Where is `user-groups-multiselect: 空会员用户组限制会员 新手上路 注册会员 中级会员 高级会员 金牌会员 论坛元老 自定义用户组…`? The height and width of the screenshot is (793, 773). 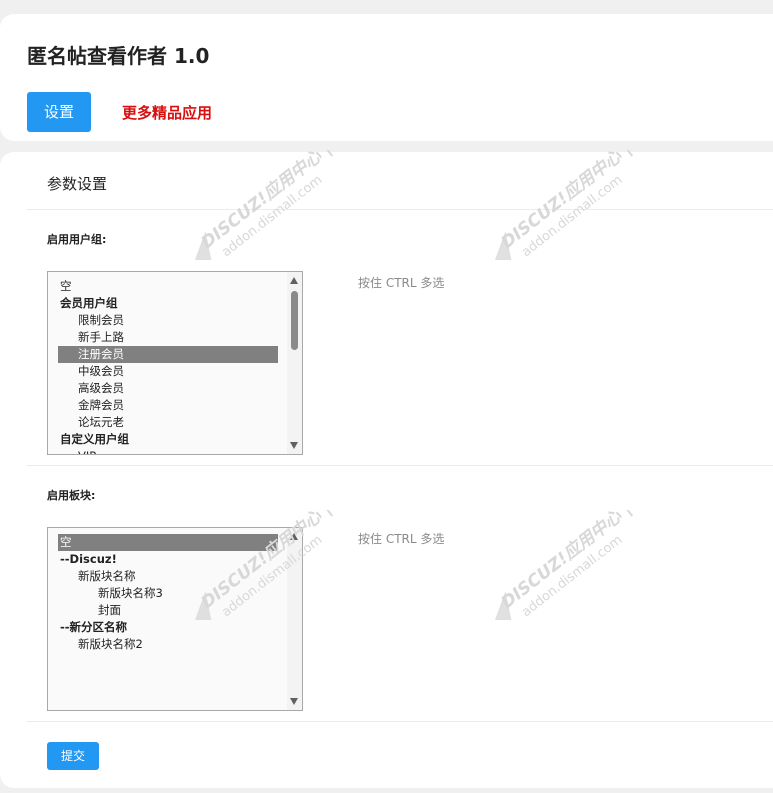 user-groups-multiselect: 空会员用户组限制会员 新手上路 注册会员 中级会员 高级会员 金牌会员 论坛元老 自定义用户组… is located at coordinates (175, 363).